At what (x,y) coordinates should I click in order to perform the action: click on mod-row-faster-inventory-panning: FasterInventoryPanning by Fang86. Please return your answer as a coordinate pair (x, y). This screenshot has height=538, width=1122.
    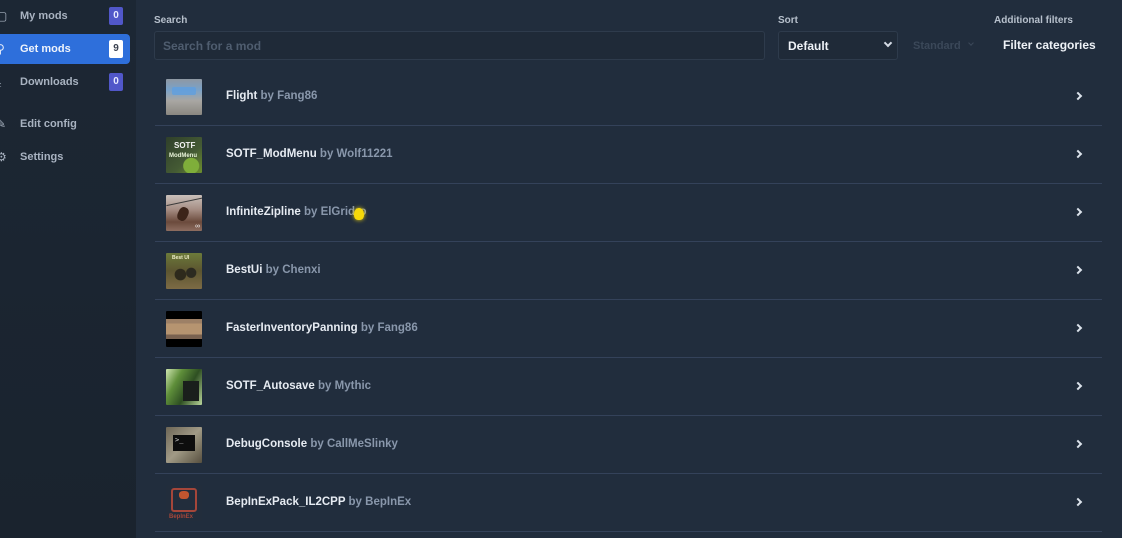
    Looking at the image, I should click on (628, 329).